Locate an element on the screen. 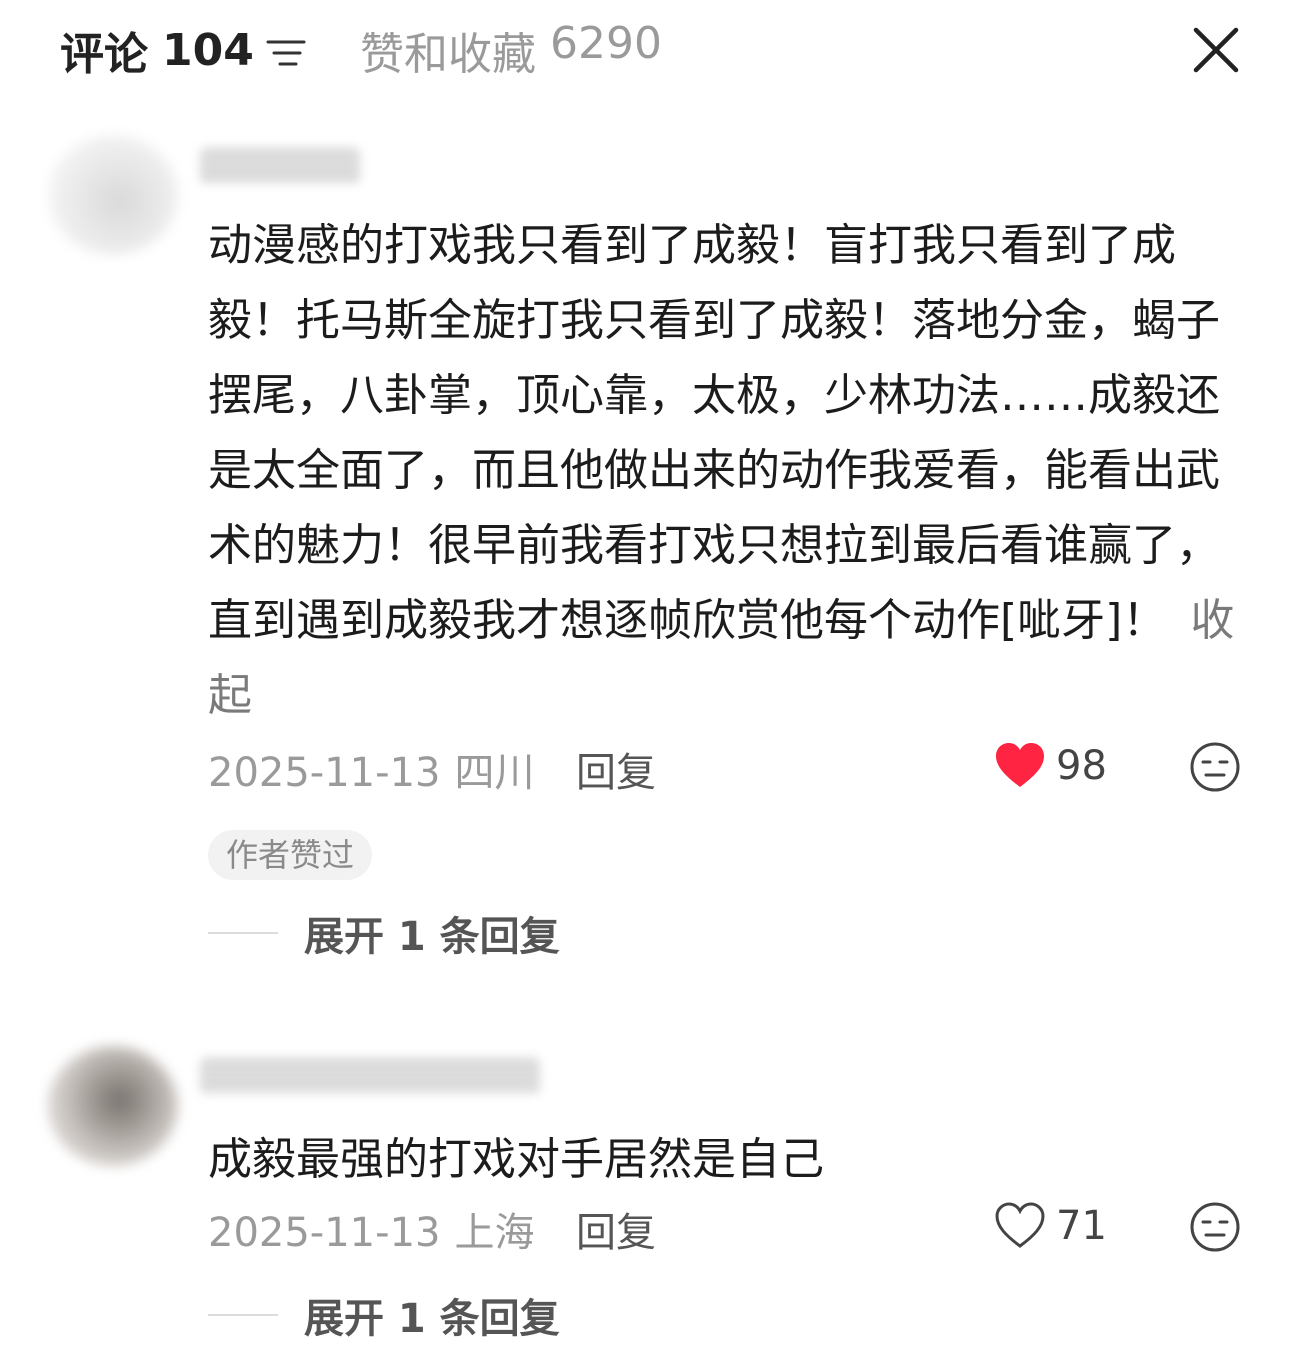  heart-filled-icon is located at coordinates (1020, 765).